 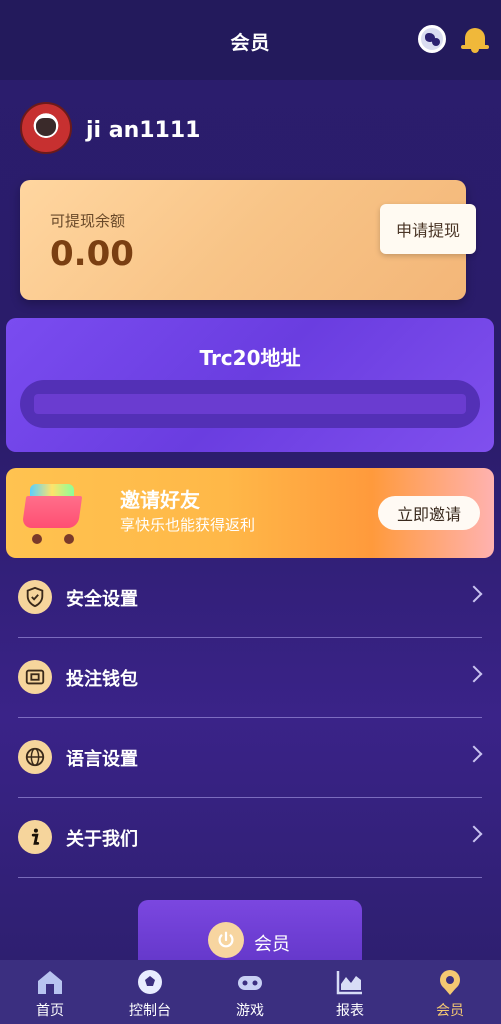 I want to click on chart-icon, so click(x=349, y=983).